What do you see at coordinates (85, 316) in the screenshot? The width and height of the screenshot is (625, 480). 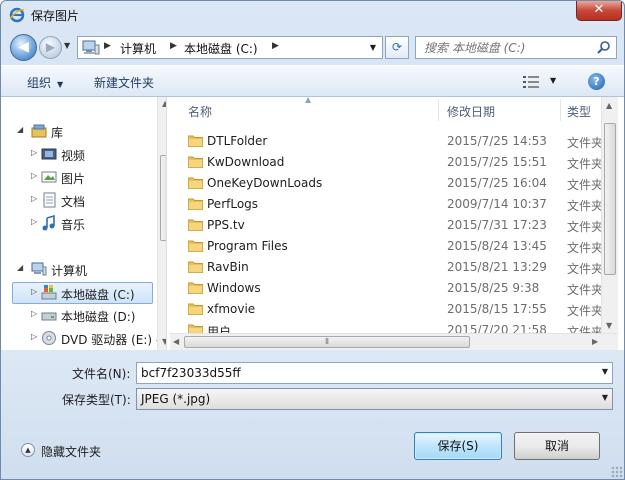 I see `tree-item-local-disk-d: ▷ 本地磁盘 (D:)` at bounding box center [85, 316].